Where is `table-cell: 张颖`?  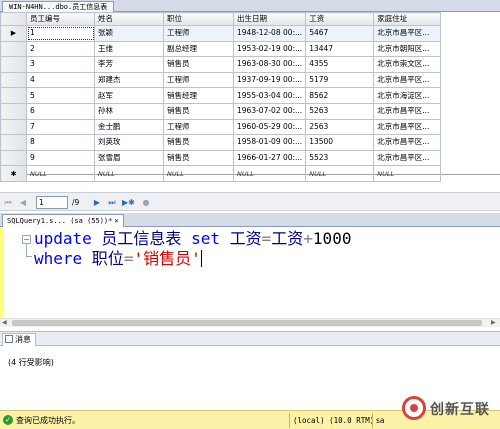
table-cell: 张颖 is located at coordinates (129, 33).